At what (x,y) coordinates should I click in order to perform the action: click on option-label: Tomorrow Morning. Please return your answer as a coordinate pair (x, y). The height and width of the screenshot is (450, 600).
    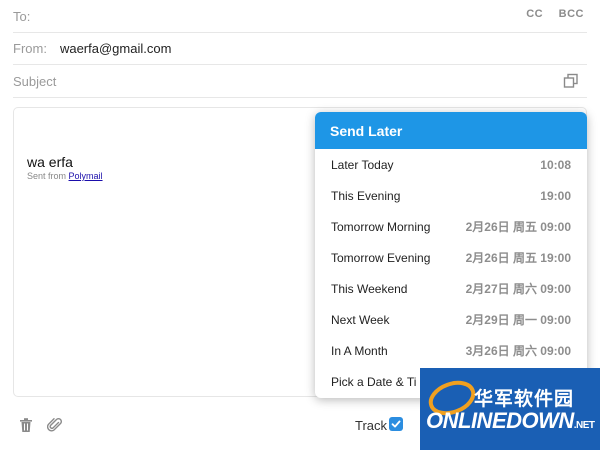
    Looking at the image, I should click on (381, 226).